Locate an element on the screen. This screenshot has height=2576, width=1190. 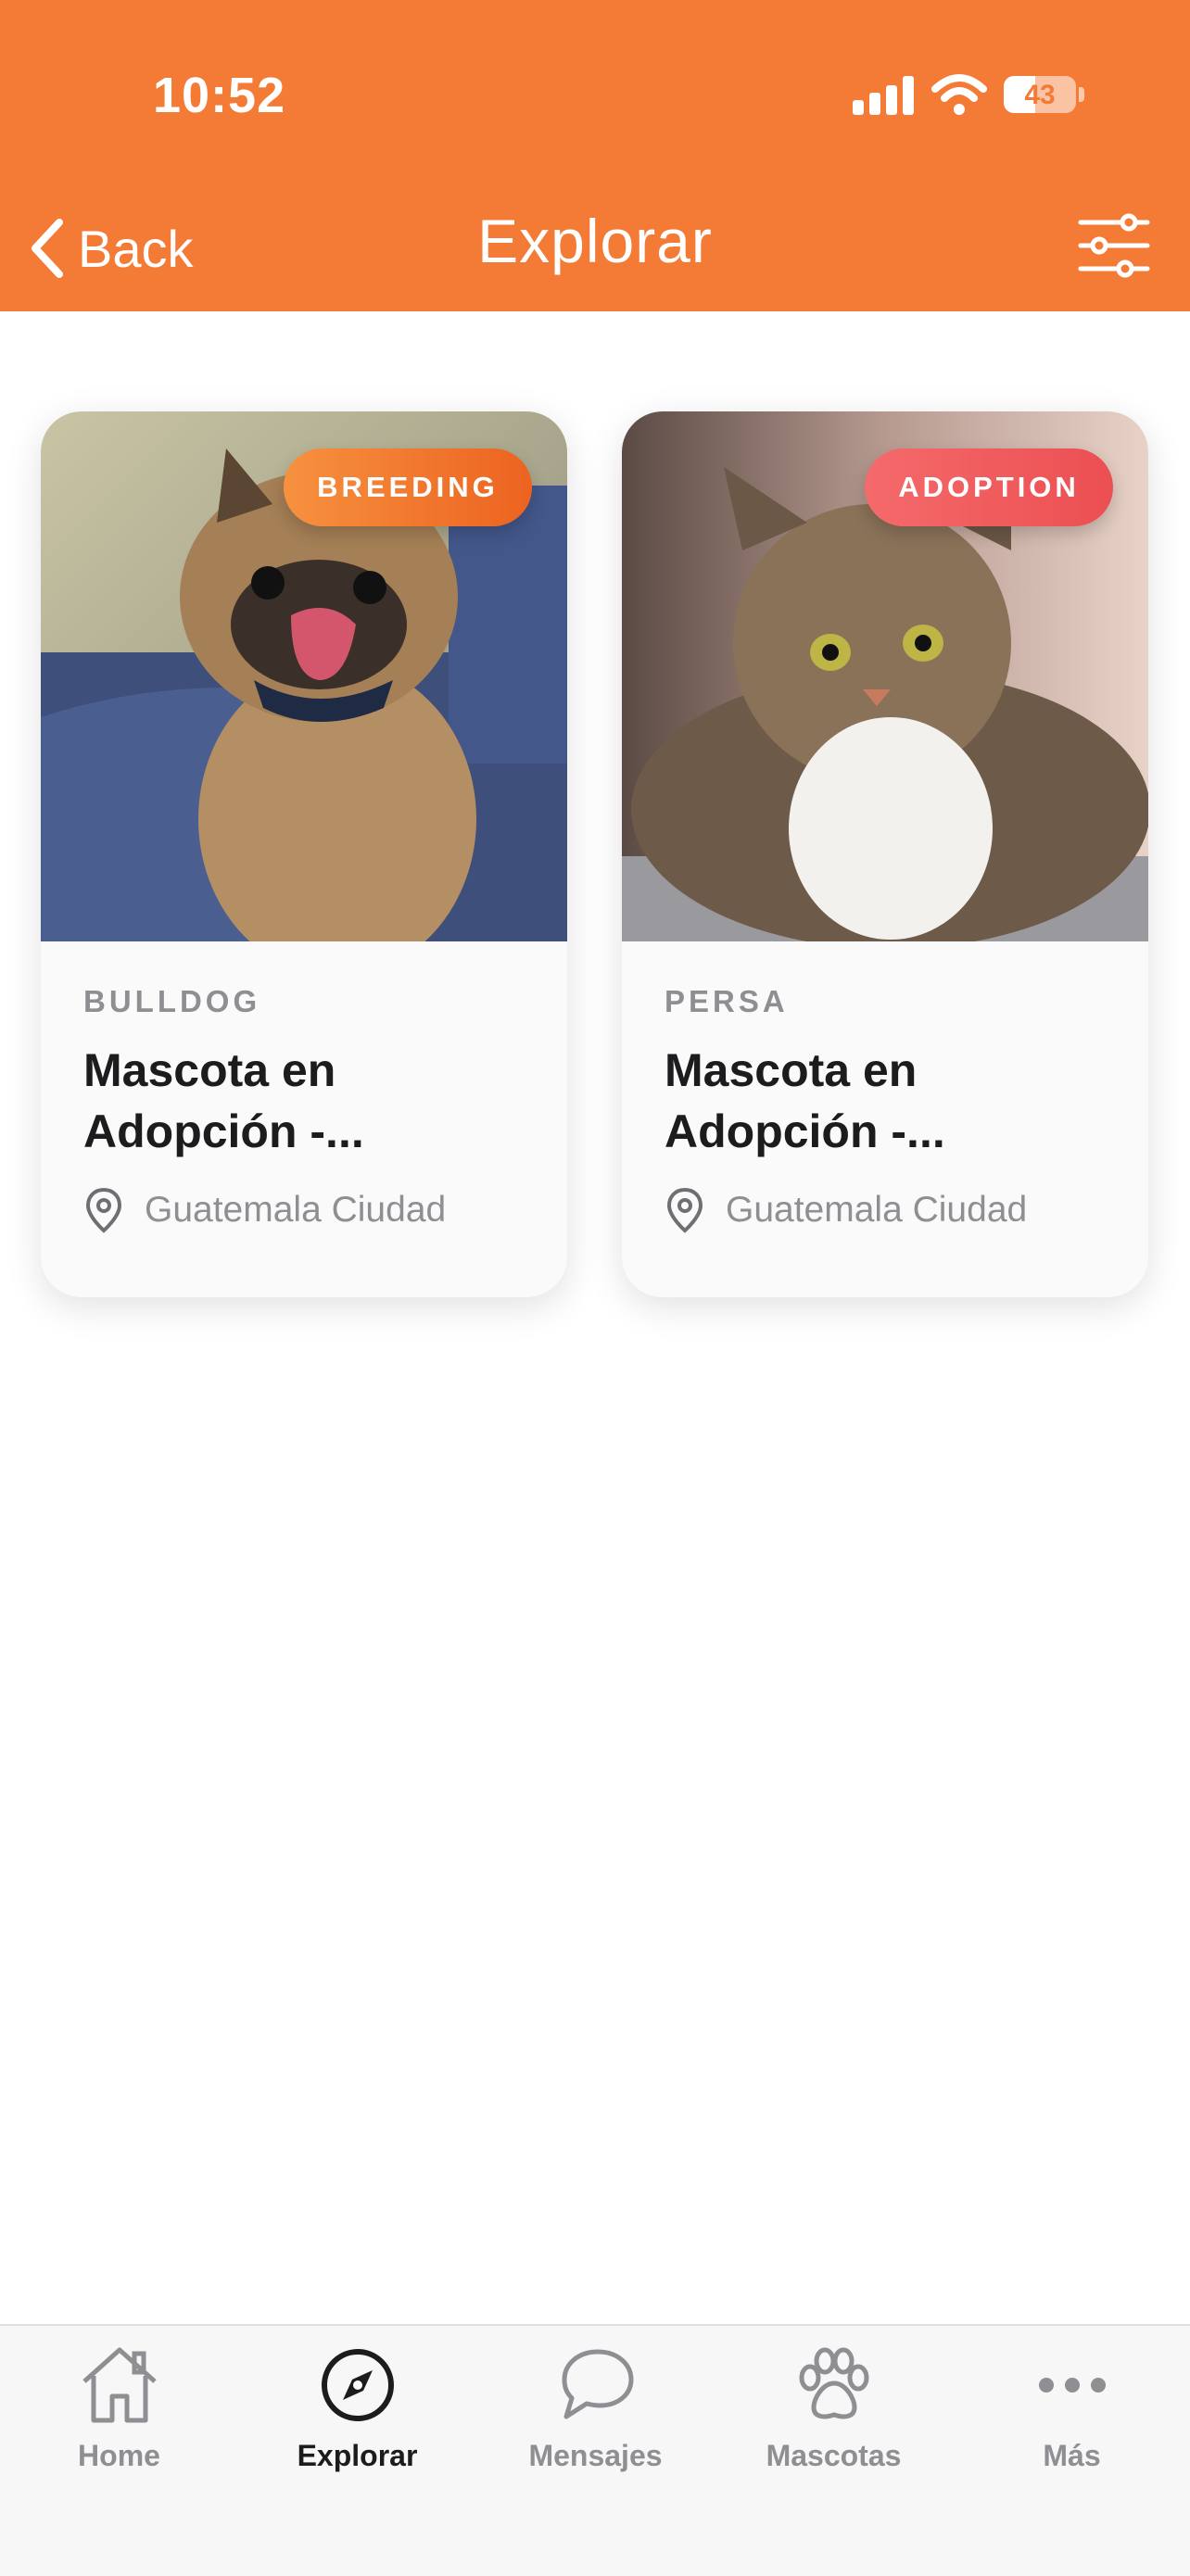
compass-icon is located at coordinates (357, 2385).